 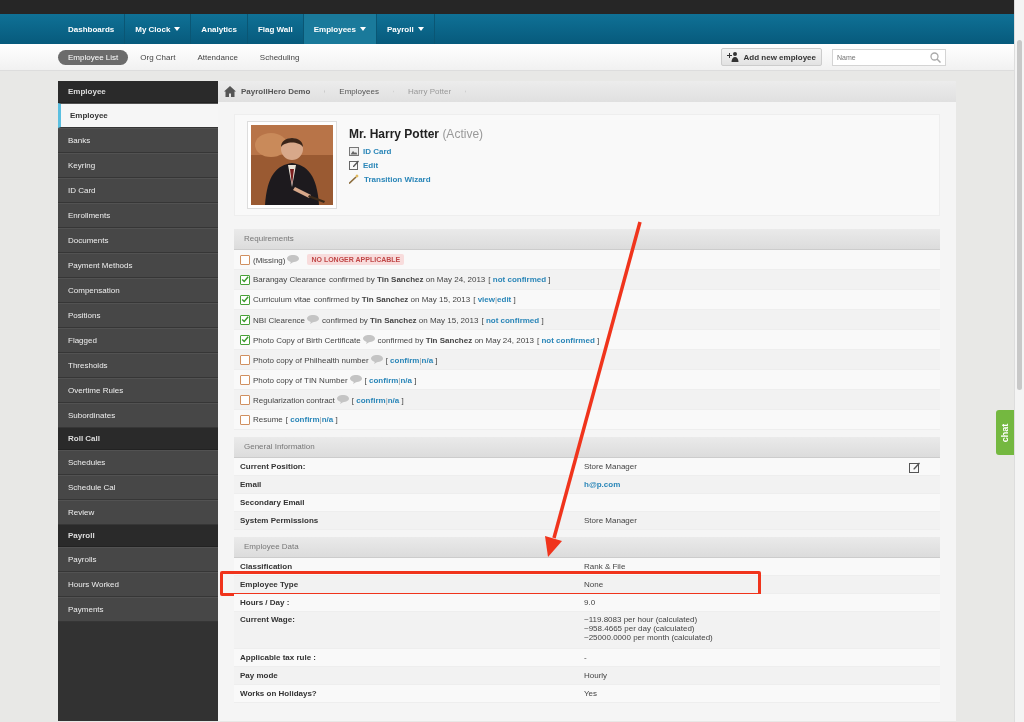 I want to click on field-label: Pay mode, so click(x=259, y=675).